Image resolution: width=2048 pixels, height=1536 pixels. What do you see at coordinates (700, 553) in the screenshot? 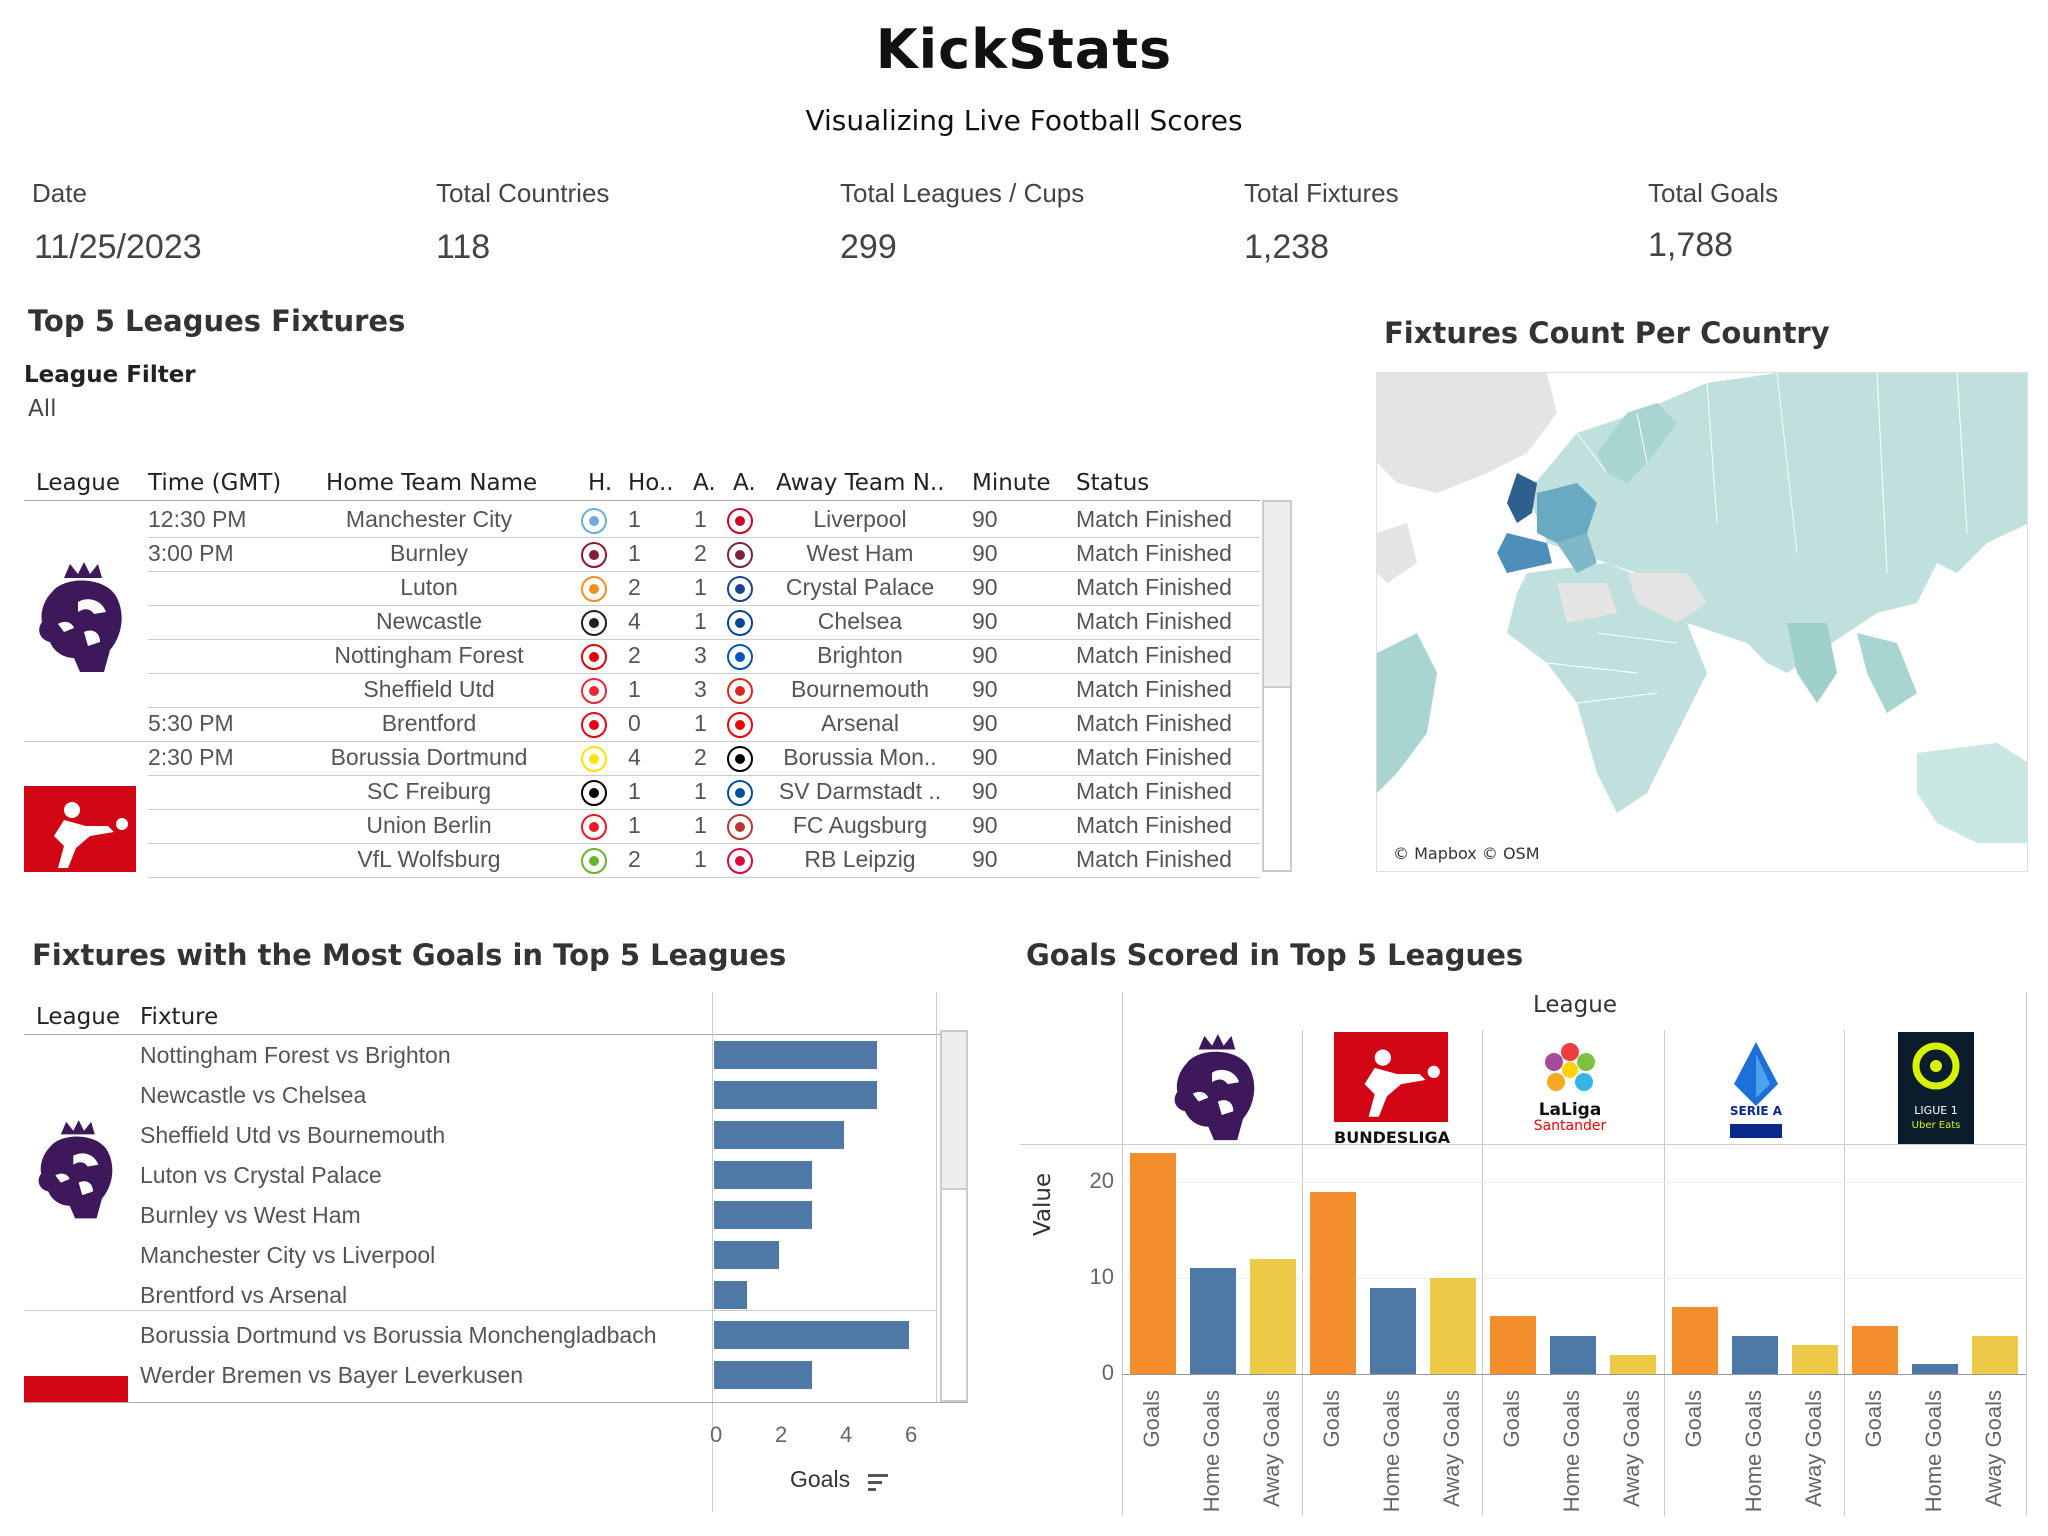
I see `away-goals: 2` at bounding box center [700, 553].